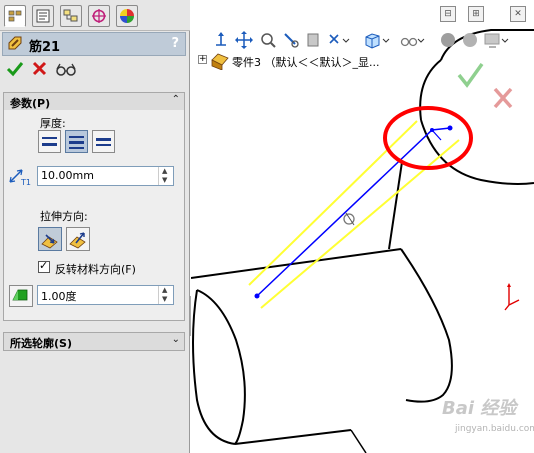  Describe the element at coordinates (339, 40) in the screenshot. I see `previous-view-icon` at that location.